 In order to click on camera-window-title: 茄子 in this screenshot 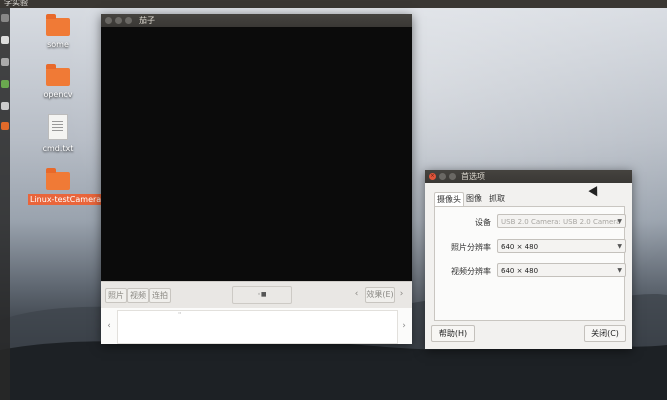, I will do `click(147, 20)`.